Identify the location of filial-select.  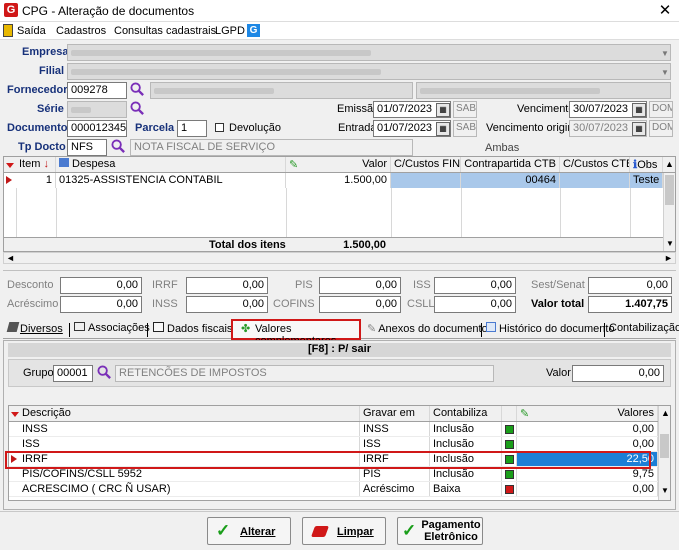
(369, 71).